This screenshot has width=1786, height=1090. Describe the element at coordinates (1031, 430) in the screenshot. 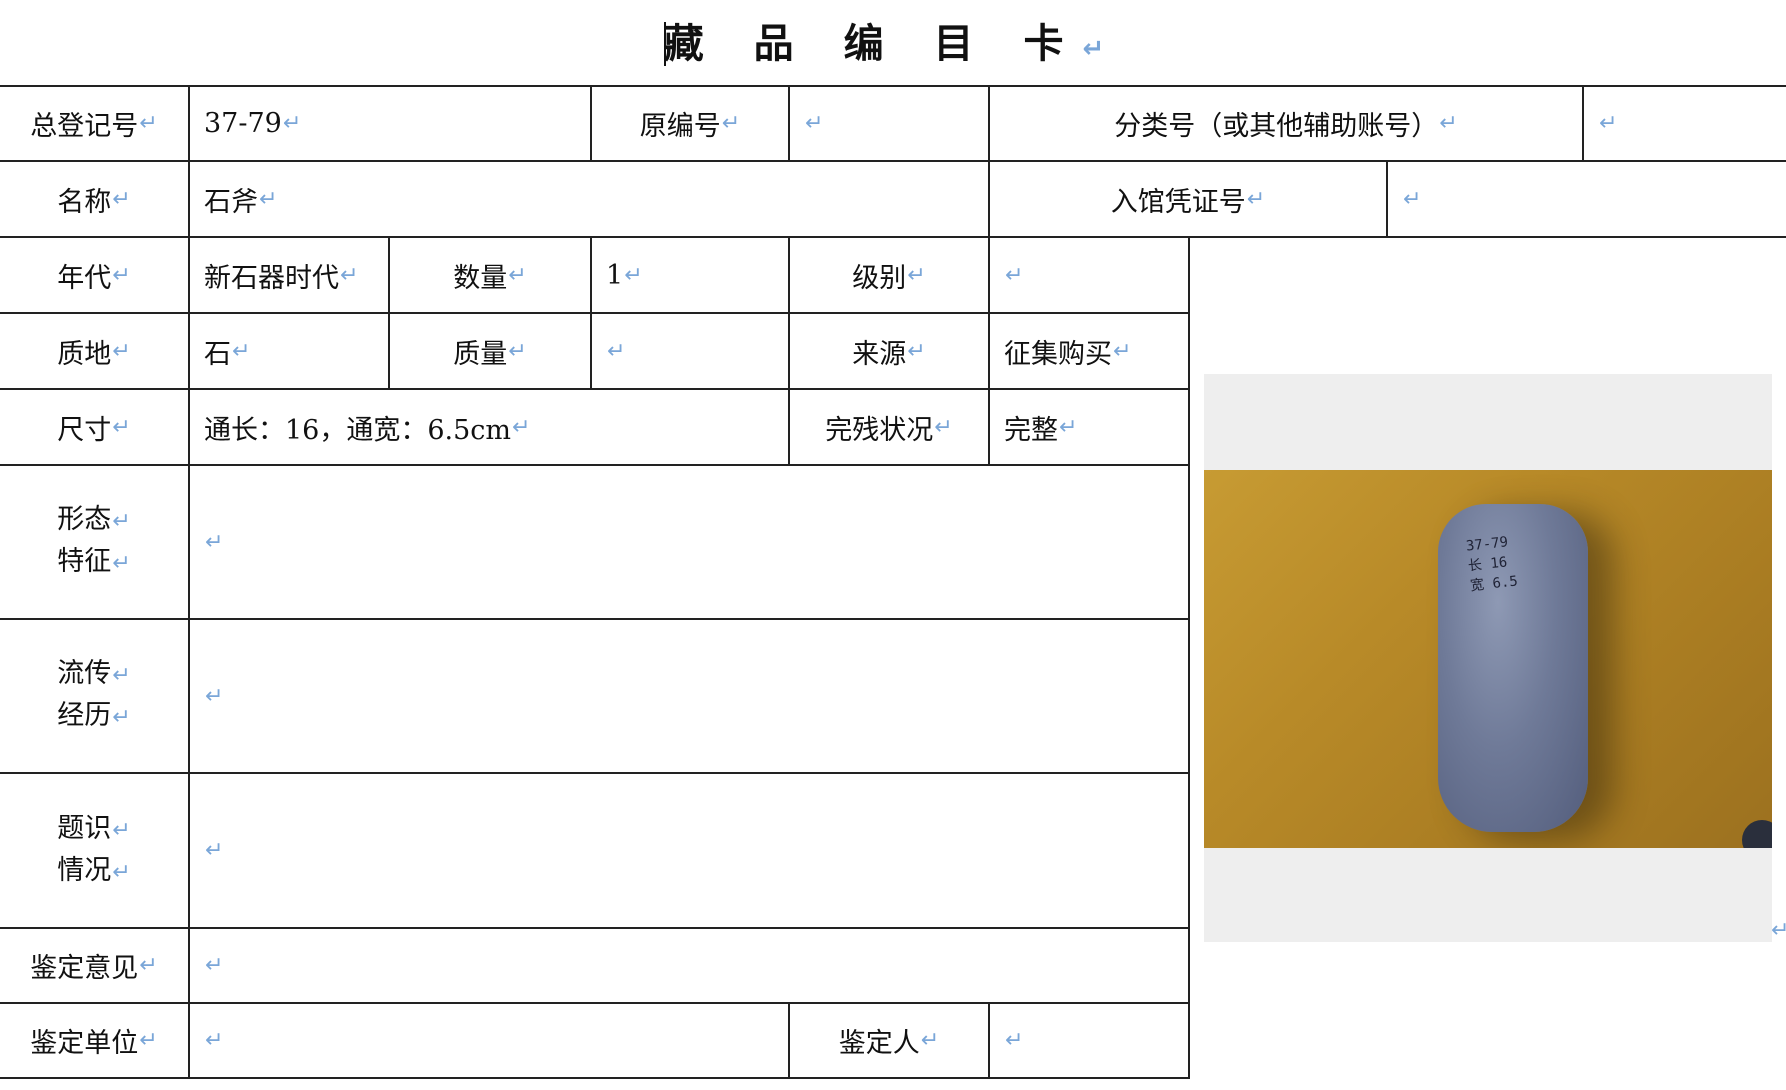

I see `condition-value-text: 完整` at that location.